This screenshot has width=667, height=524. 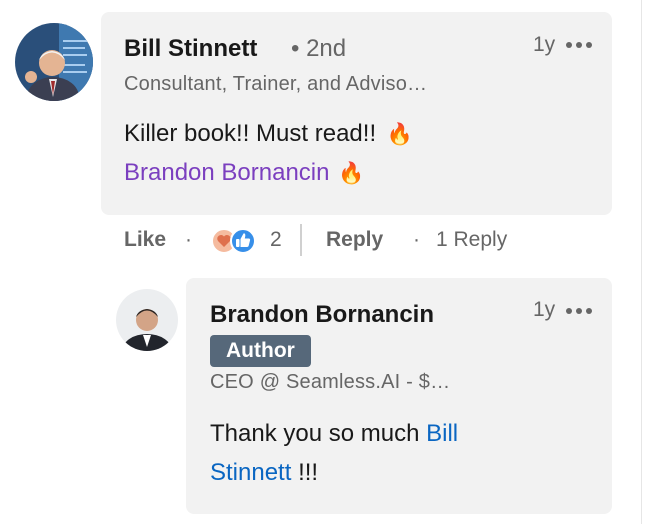 I want to click on reply-author-photo, so click(x=147, y=320).